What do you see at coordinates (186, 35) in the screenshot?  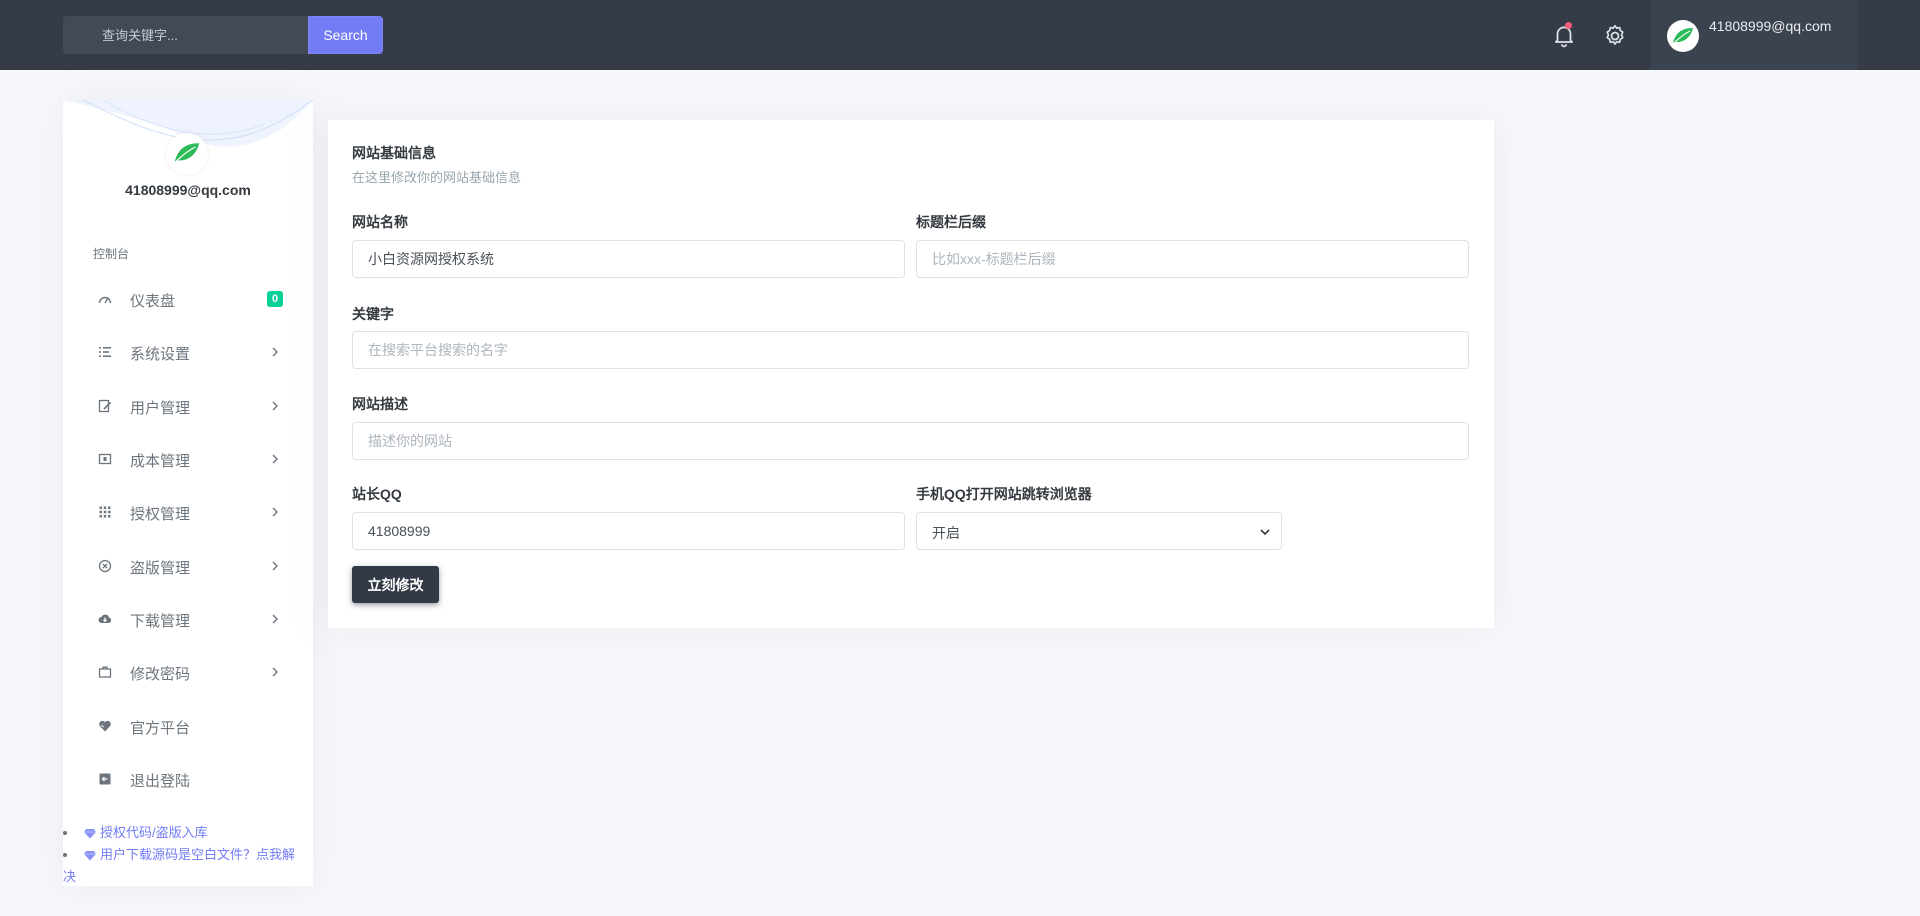 I see `search-input` at bounding box center [186, 35].